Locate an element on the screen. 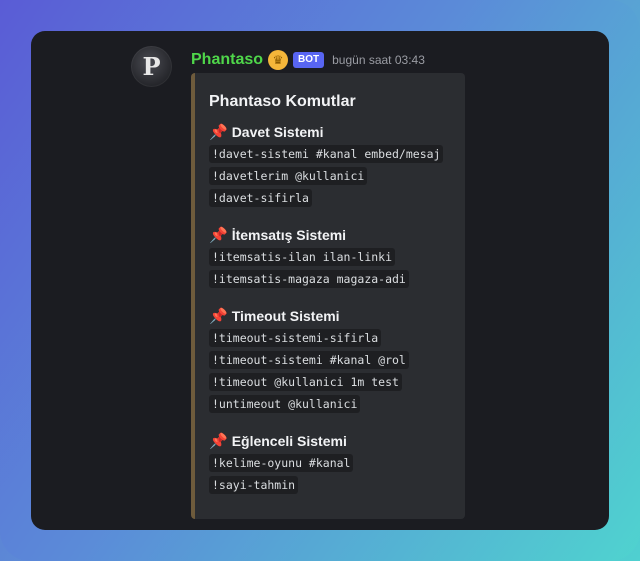  avatar: P is located at coordinates (151, 66).